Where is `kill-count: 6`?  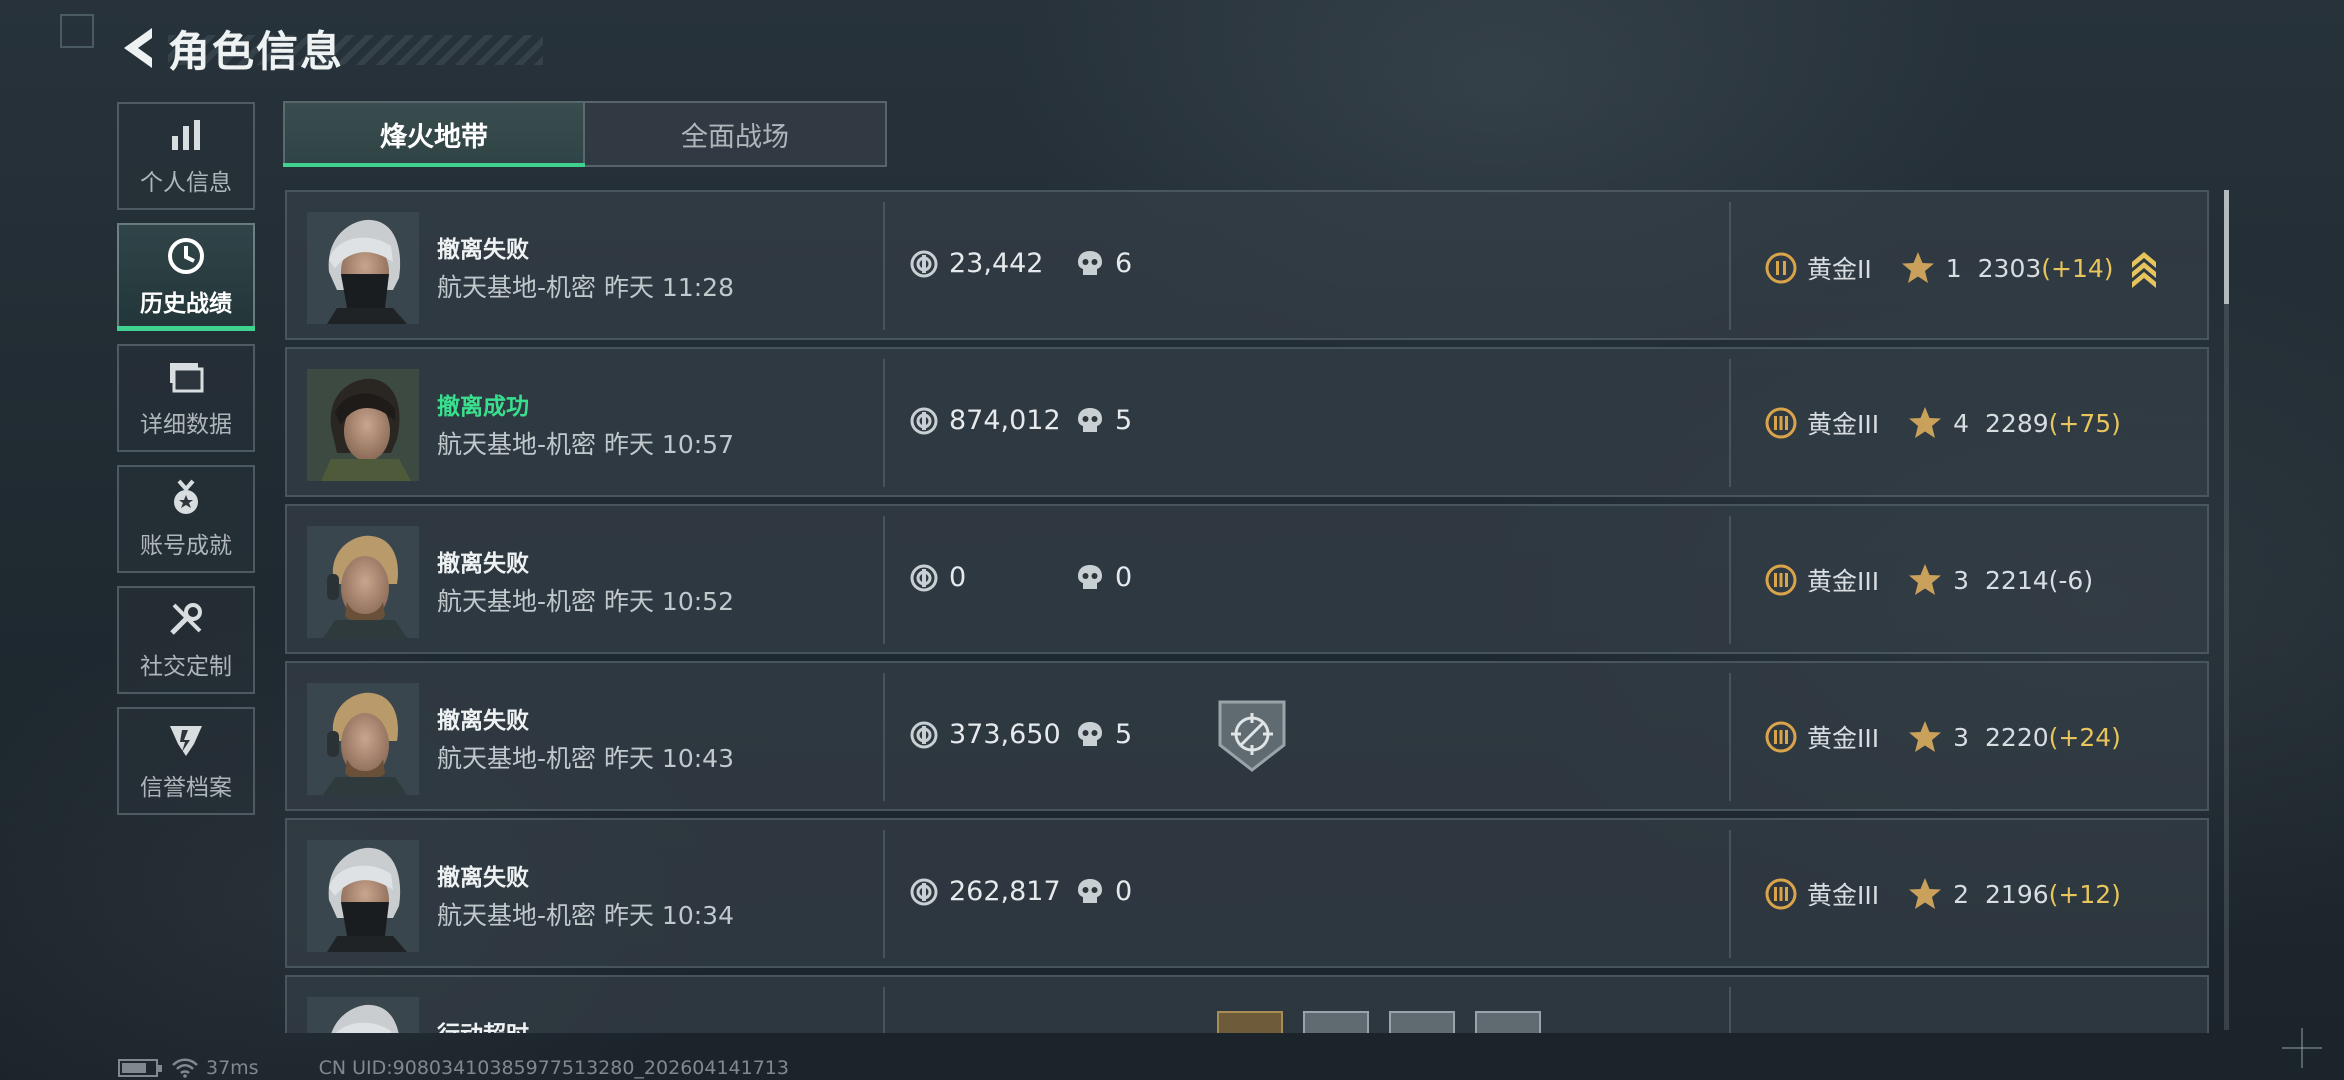
kill-count: 6 is located at coordinates (1103, 263).